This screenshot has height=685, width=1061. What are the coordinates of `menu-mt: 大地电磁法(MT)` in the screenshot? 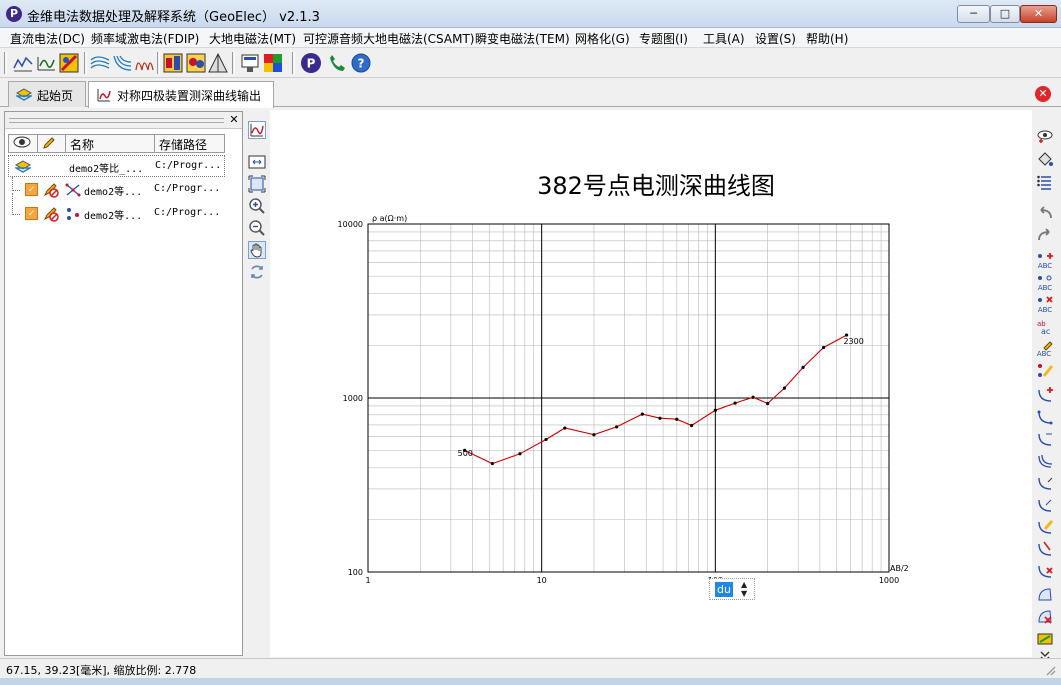 It's located at (252, 38).